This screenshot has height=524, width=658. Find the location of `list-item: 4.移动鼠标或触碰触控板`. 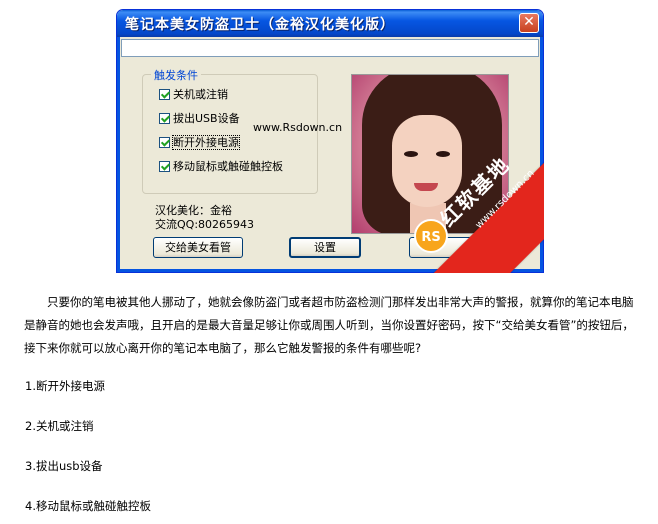

list-item: 4.移动鼠标或触碰触控板 is located at coordinates (88, 506).